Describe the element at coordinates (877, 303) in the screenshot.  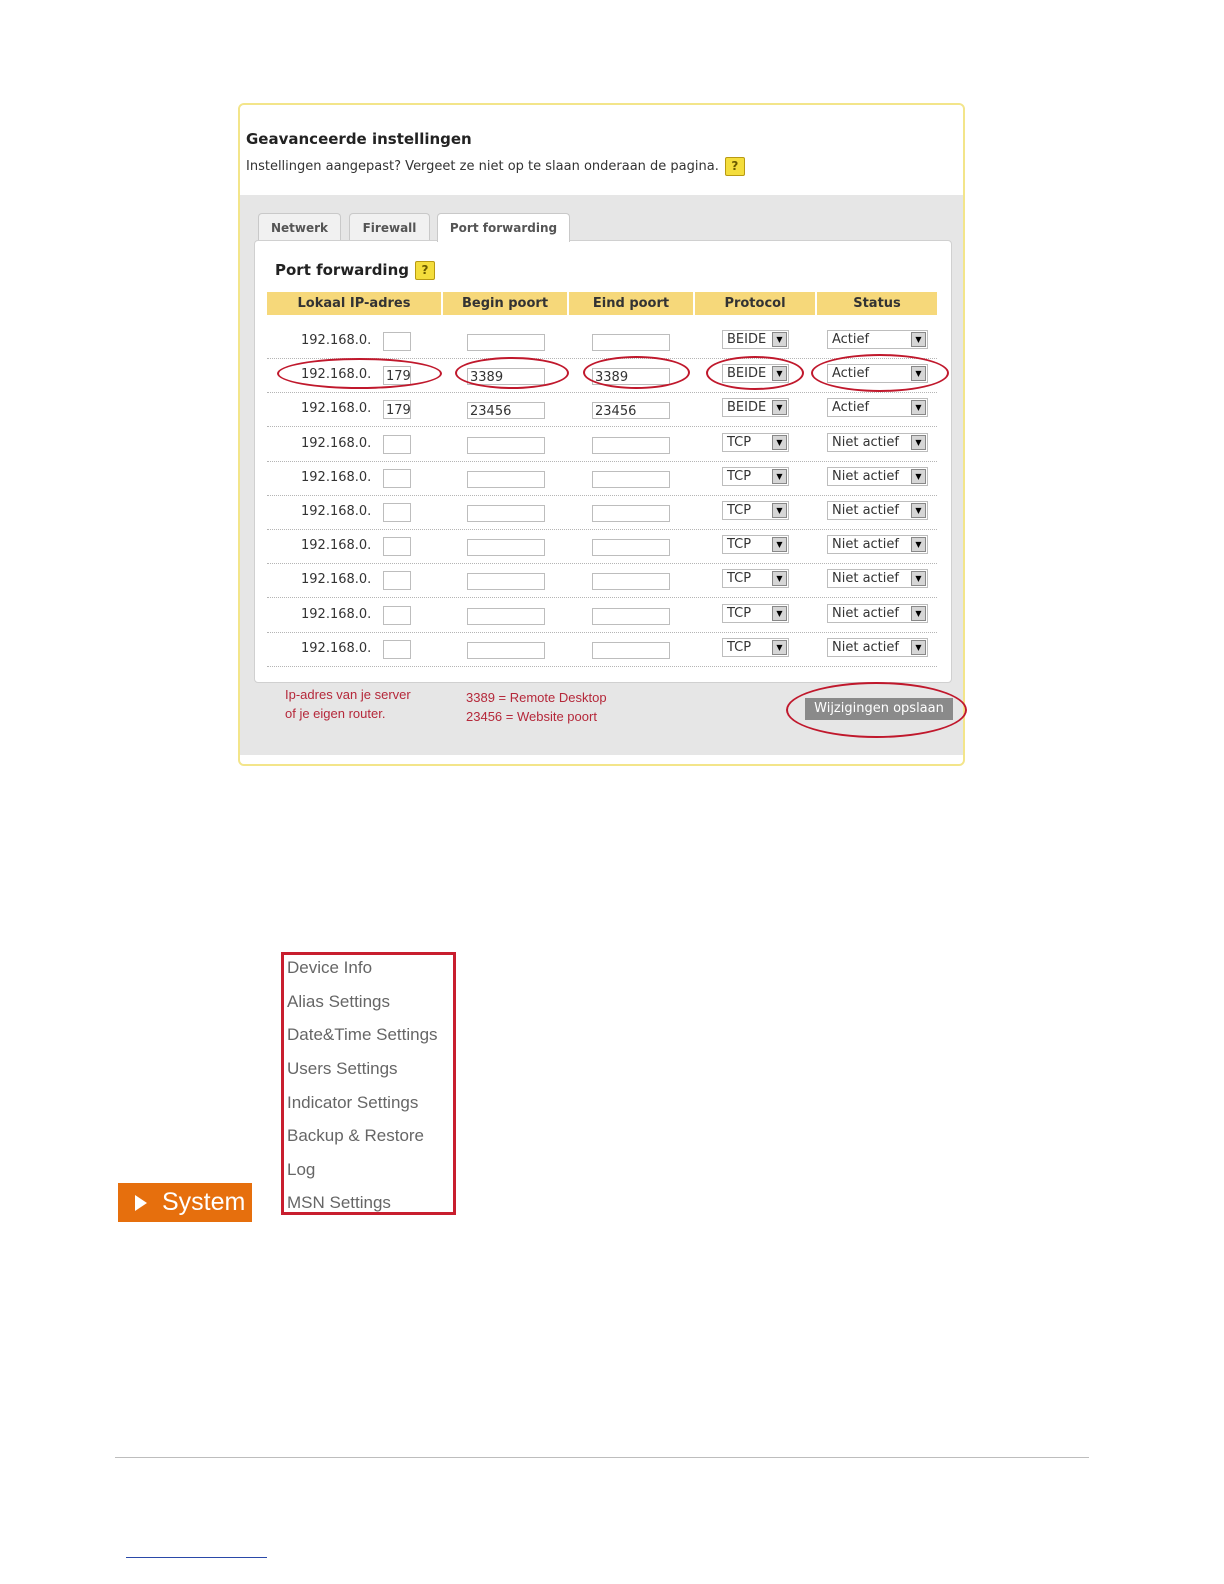
I see `column-header-status: Status` at that location.